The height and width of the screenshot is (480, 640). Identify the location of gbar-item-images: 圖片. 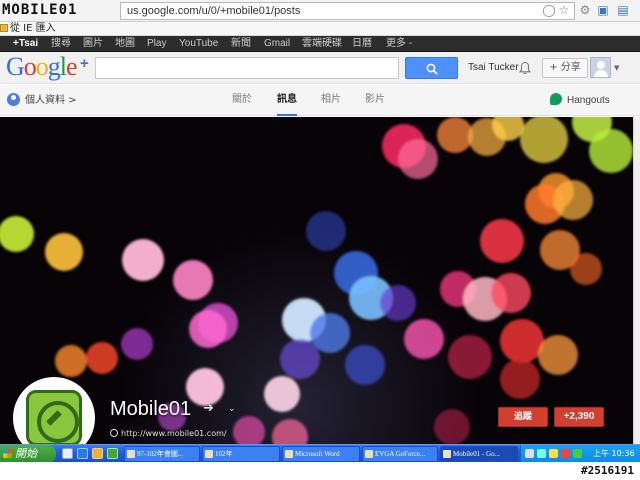
(93, 44).